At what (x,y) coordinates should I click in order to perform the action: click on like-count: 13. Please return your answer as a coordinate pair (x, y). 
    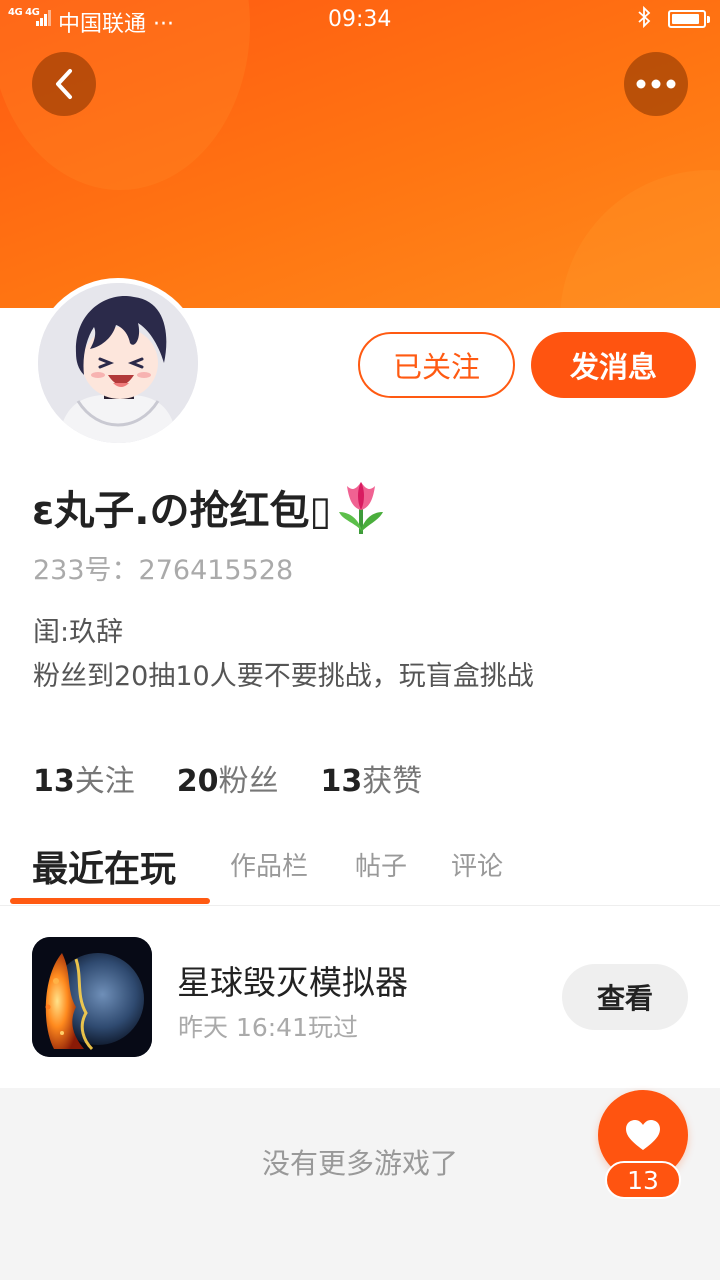
    Looking at the image, I should click on (643, 1180).